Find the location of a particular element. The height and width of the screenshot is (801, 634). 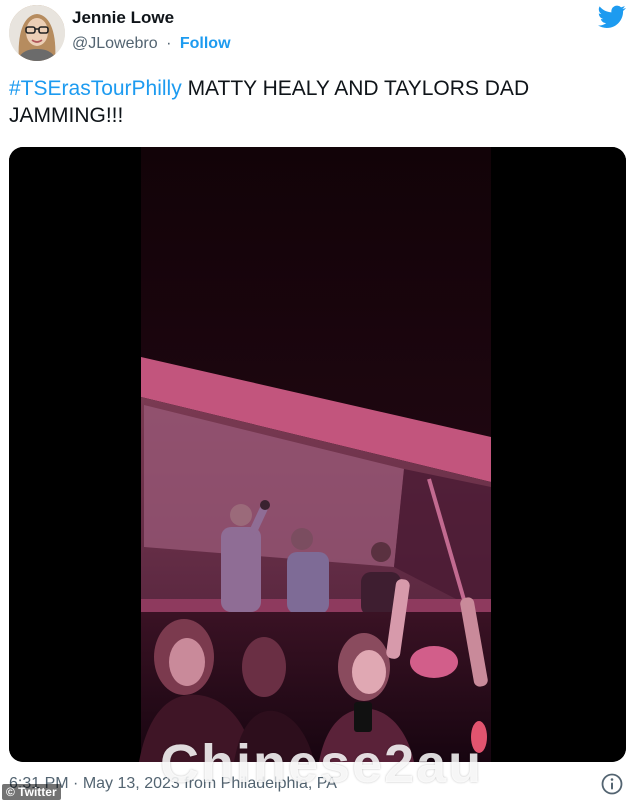

info-icon is located at coordinates (612, 784).